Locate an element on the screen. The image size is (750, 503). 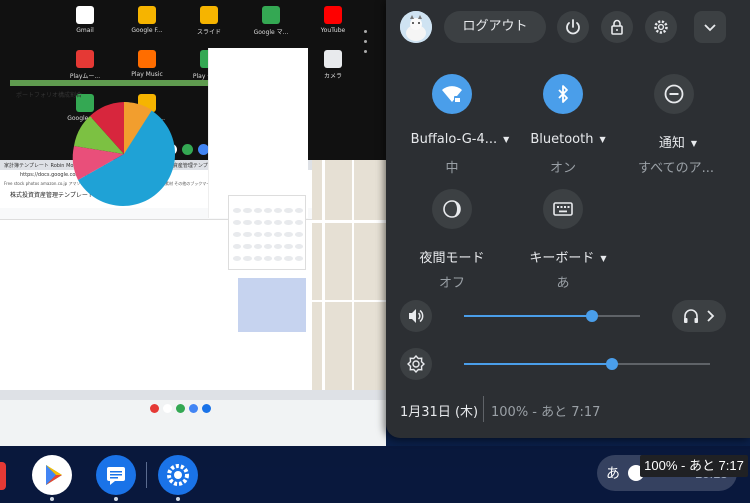
do-not-disturb-icon is located at coordinates (674, 94).